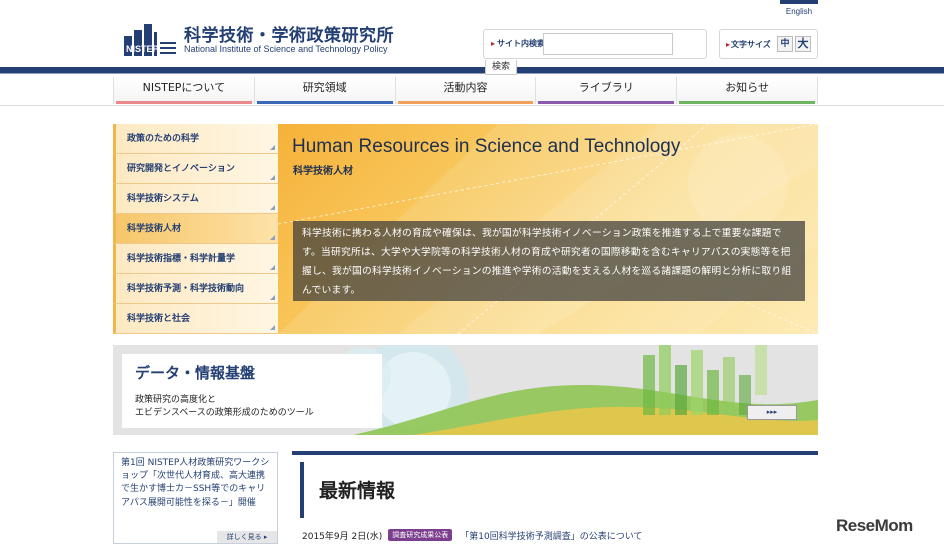 Image resolution: width=944 pixels, height=551 pixels. What do you see at coordinates (195, 259) in the screenshot?
I see `sidemenu-item-indicators: 科学技術指標・科学計量学` at bounding box center [195, 259].